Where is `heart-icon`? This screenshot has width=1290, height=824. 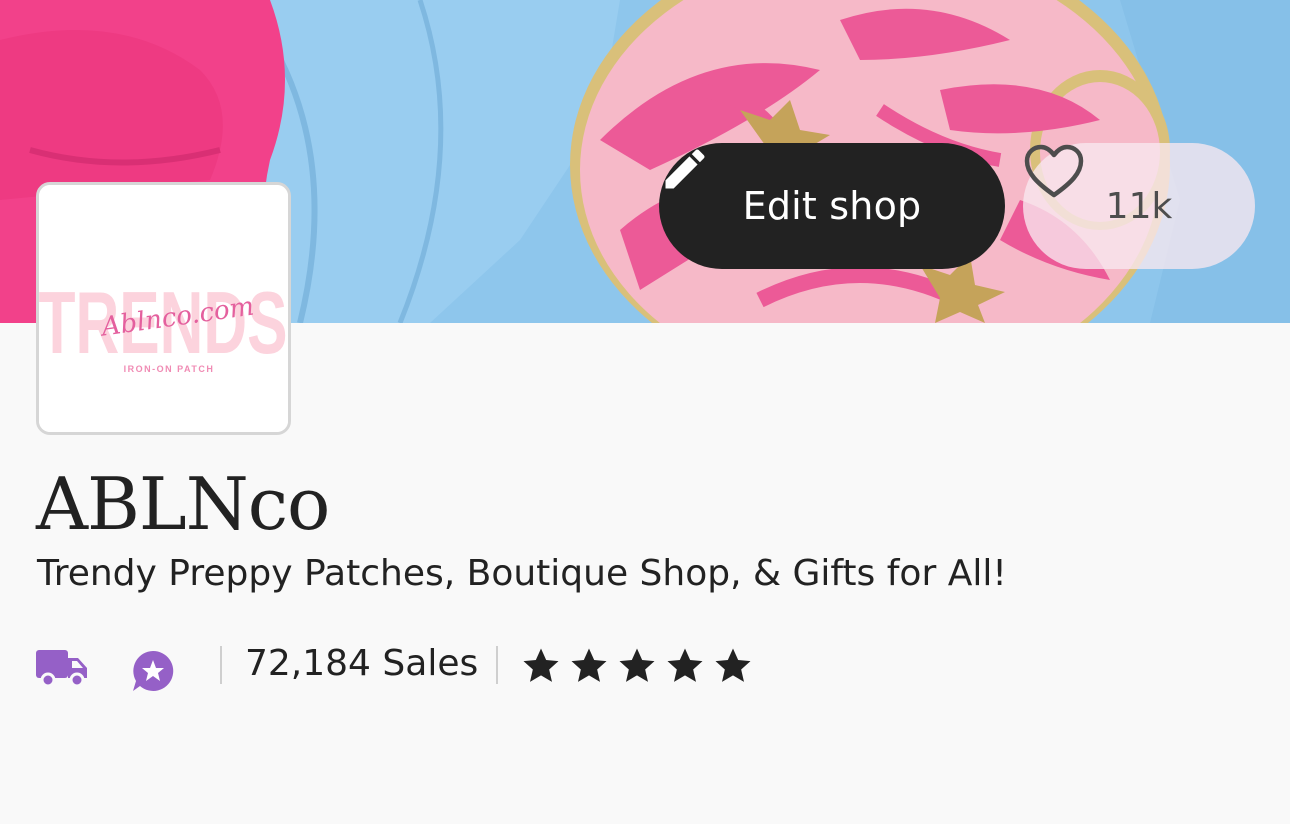
heart-icon is located at coordinates (1054, 171).